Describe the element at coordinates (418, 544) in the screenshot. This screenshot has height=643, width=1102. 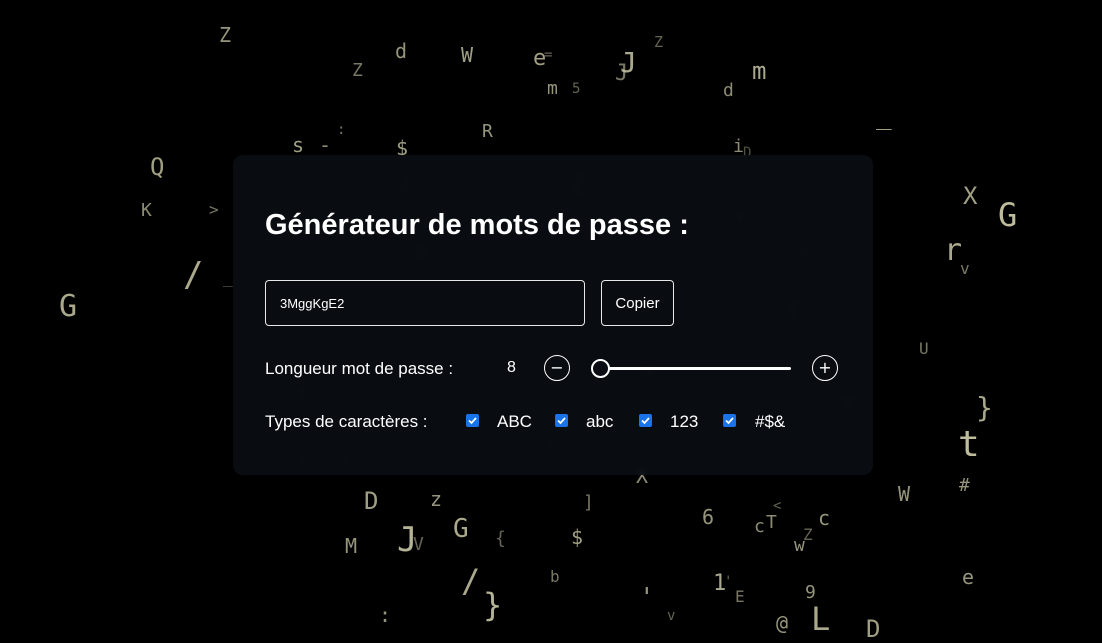
I see `background-glyph: V` at that location.